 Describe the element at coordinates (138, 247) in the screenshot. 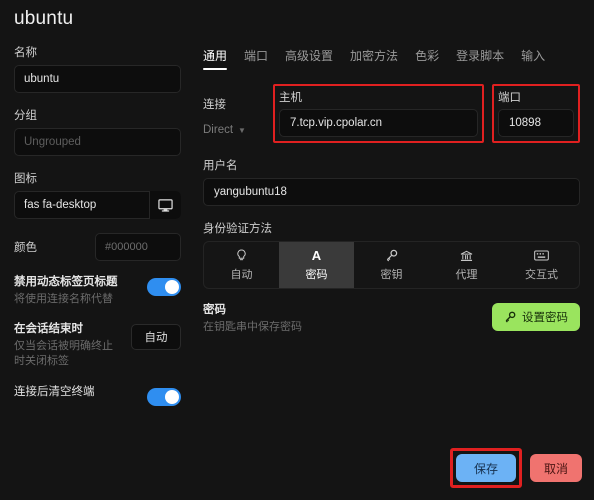

I see `color-input: #000000` at that location.